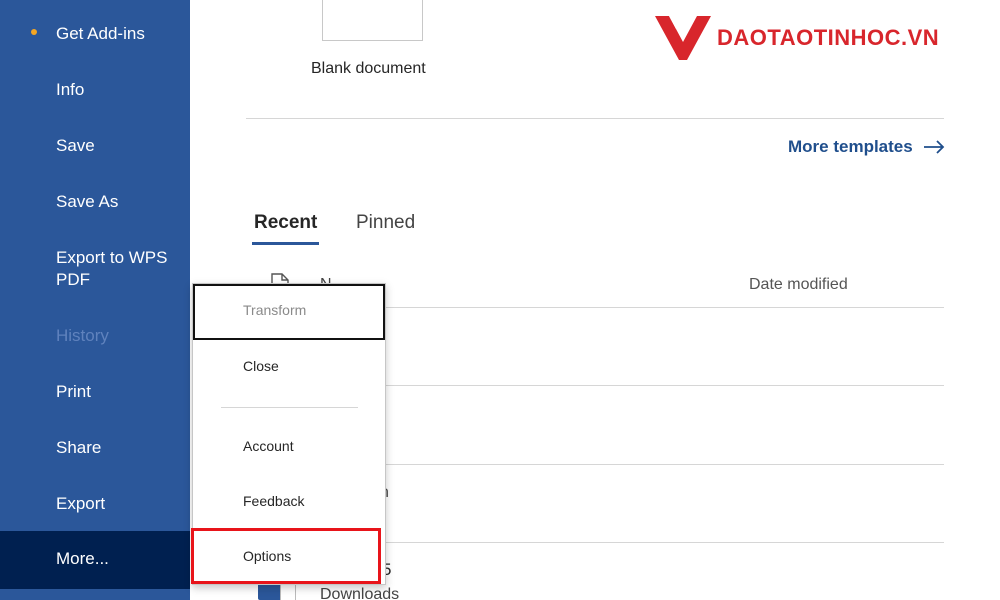  Describe the element at coordinates (360, 593) in the screenshot. I see `file-location: Downloads` at that location.